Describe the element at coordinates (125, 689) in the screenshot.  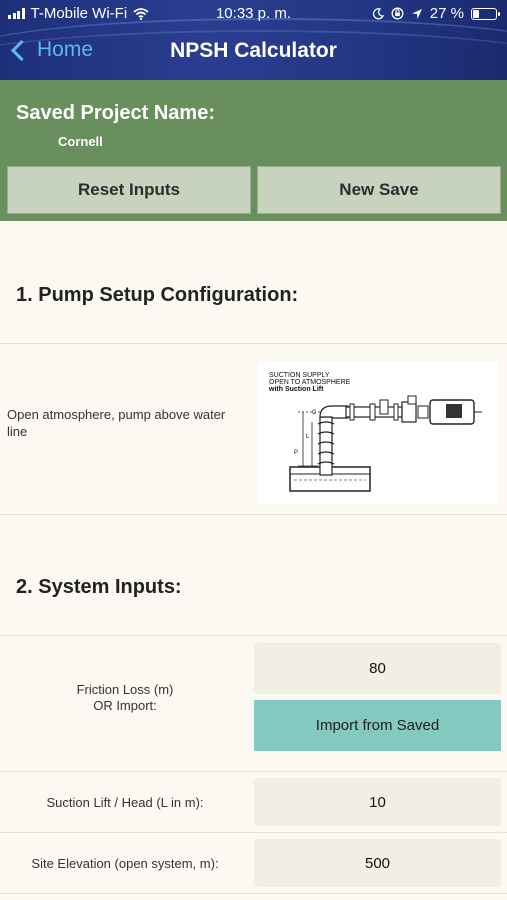
I see `friction-loss-label-line1: Friction Loss (m)` at that location.